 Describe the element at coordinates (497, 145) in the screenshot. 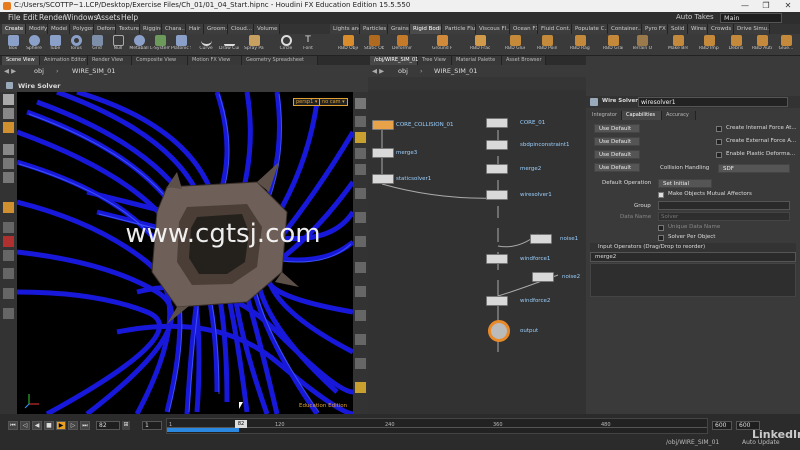

I see `node-sbdpinconstraint` at that location.